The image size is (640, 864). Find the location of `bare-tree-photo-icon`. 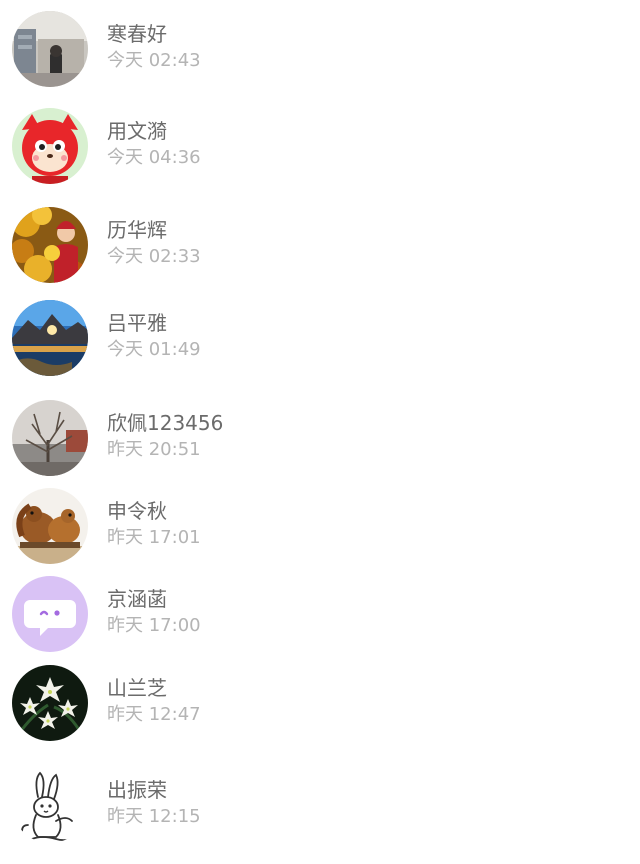

bare-tree-photo-icon is located at coordinates (50, 438).